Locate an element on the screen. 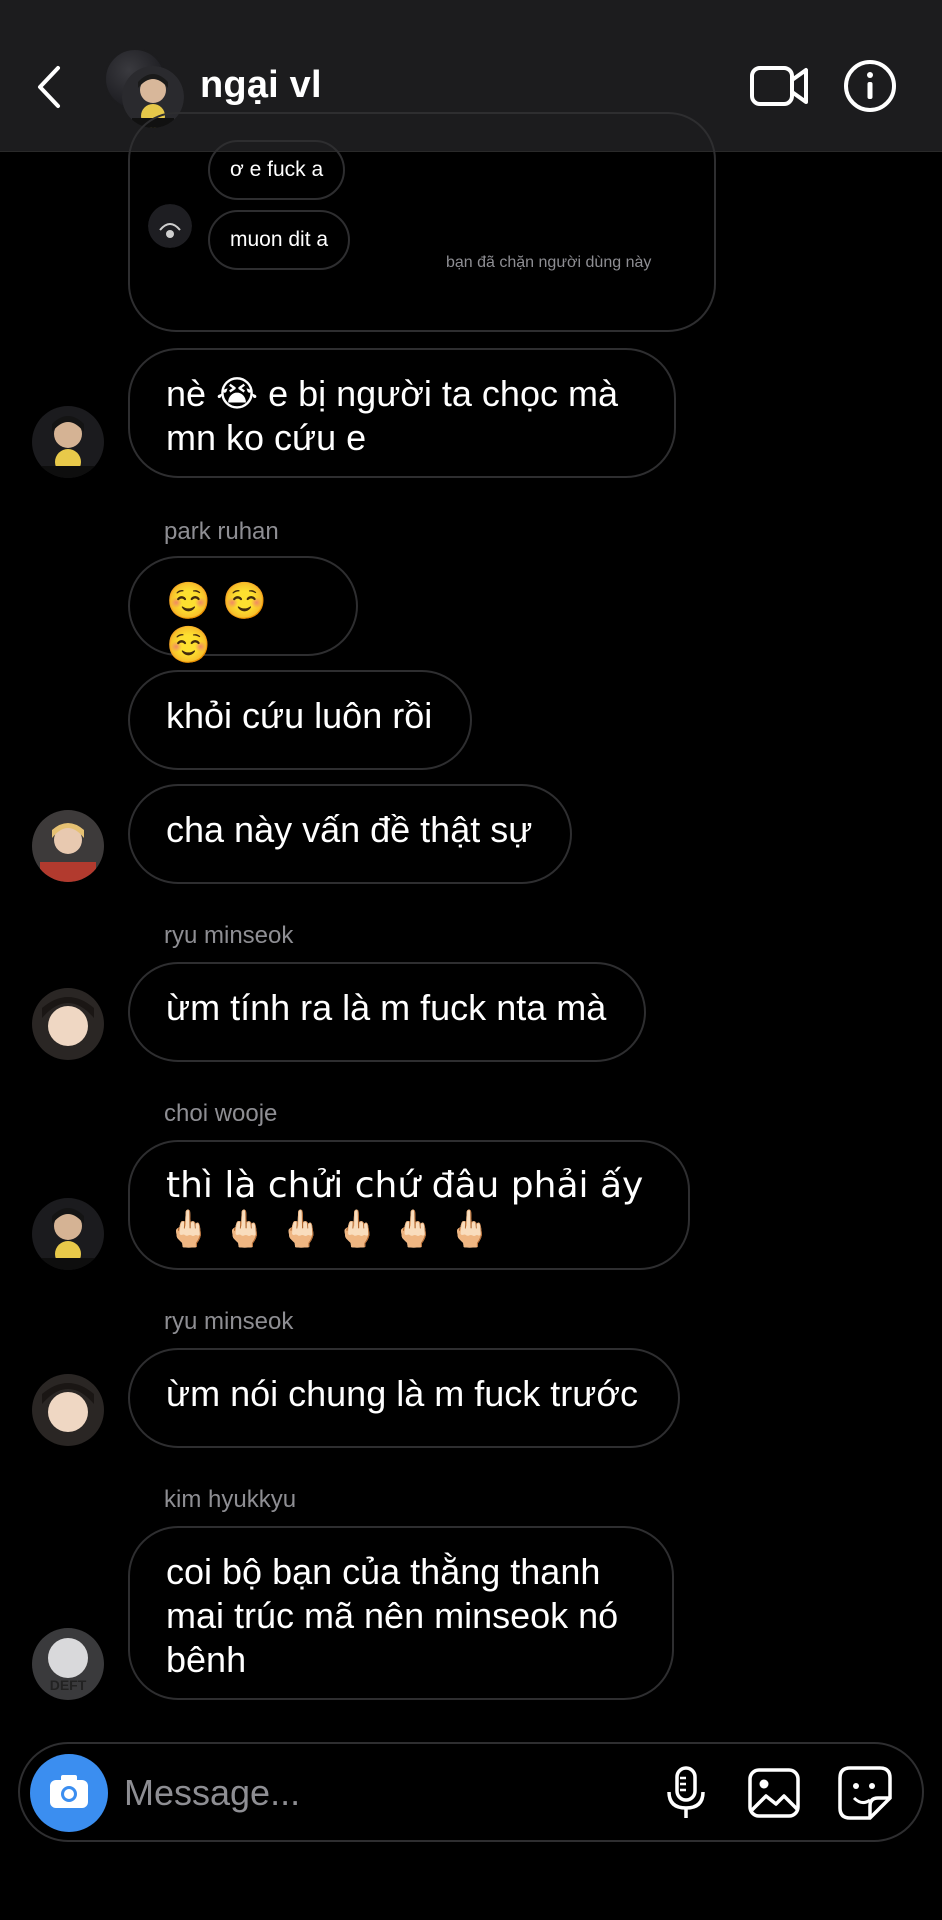  message-bubble: ừm tính ra là m fuck nta mà is located at coordinates (387, 1012).